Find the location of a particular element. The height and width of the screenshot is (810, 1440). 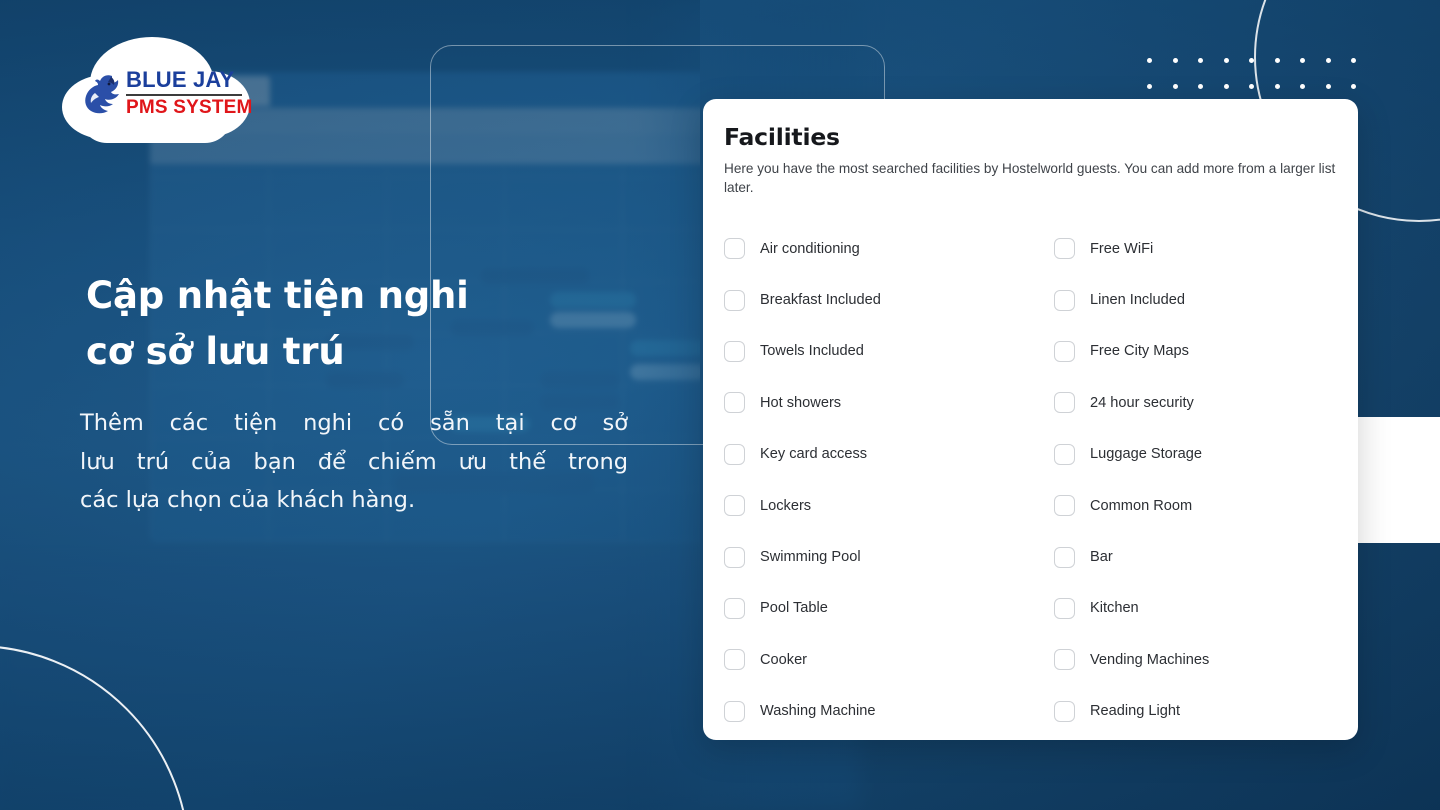

facility-label: Luggage Storage is located at coordinates (1146, 454).